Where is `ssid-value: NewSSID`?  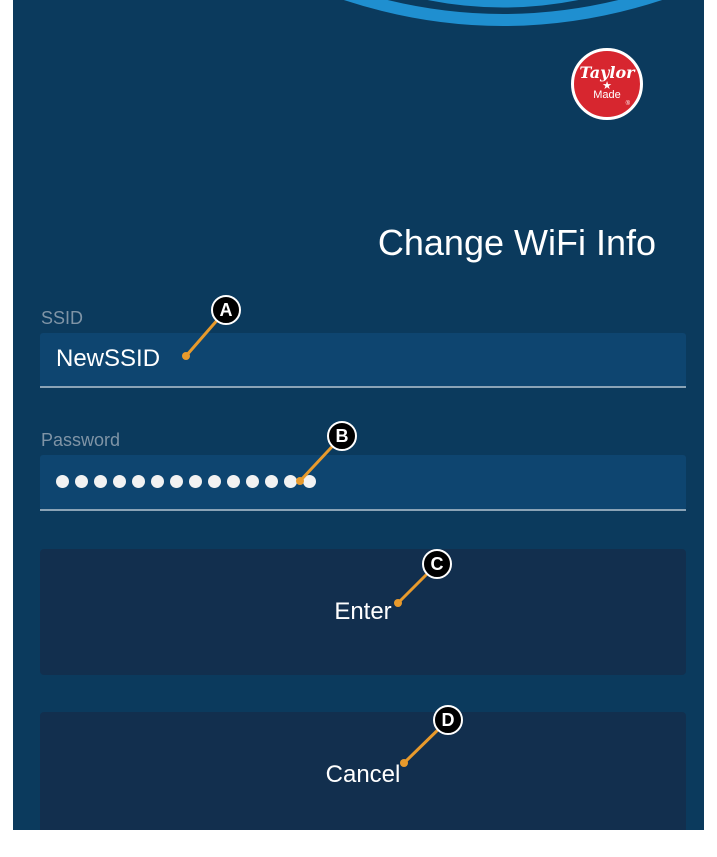 ssid-value: NewSSID is located at coordinates (108, 358).